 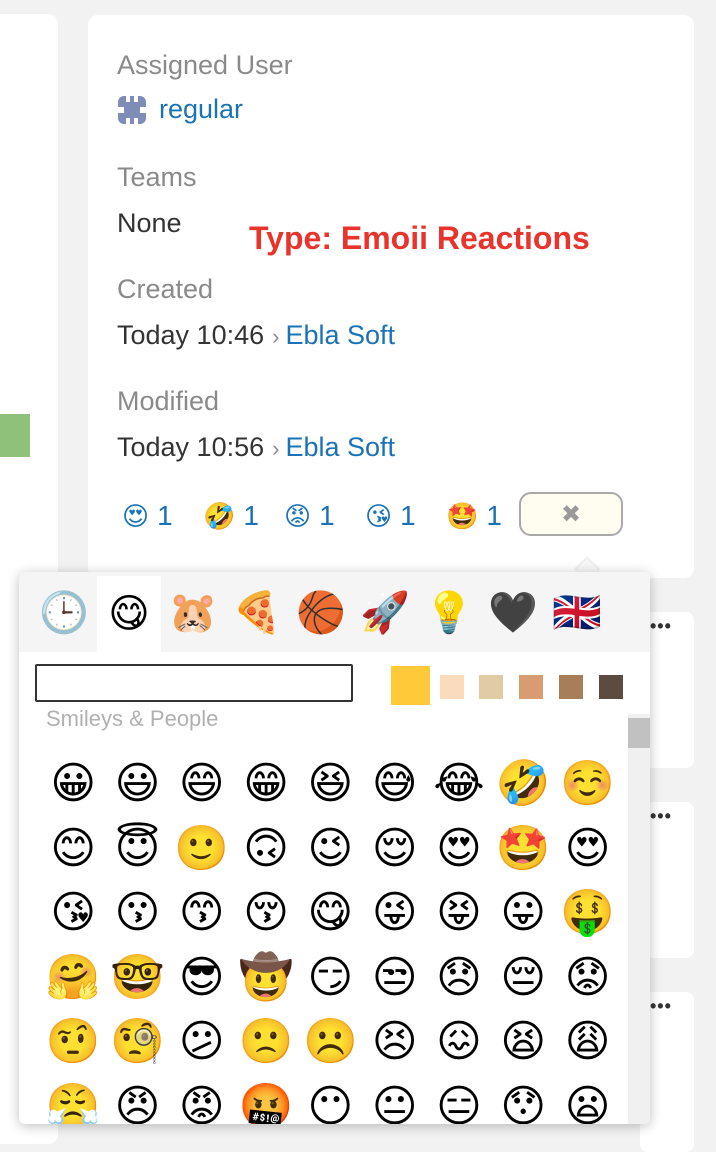 I want to click on emoji-option: 🤨, so click(x=73, y=1042).